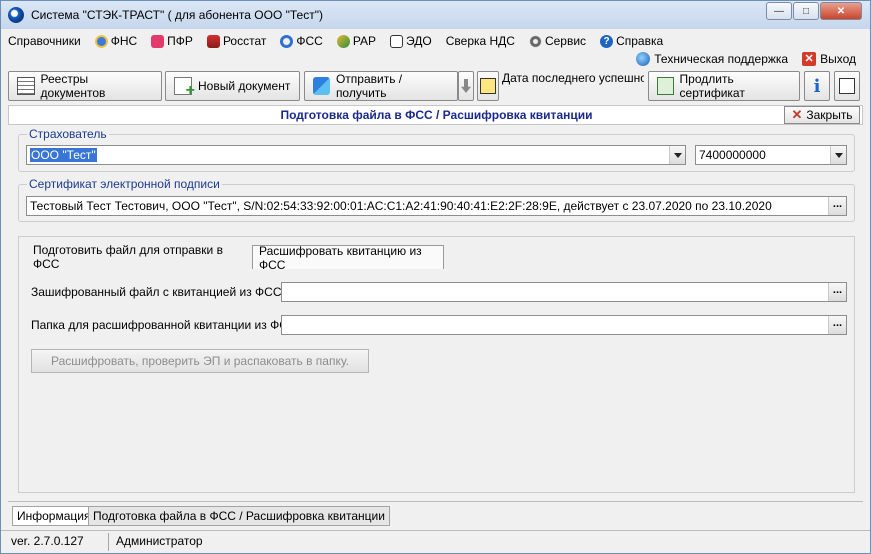  I want to click on edo-icon, so click(397, 41).